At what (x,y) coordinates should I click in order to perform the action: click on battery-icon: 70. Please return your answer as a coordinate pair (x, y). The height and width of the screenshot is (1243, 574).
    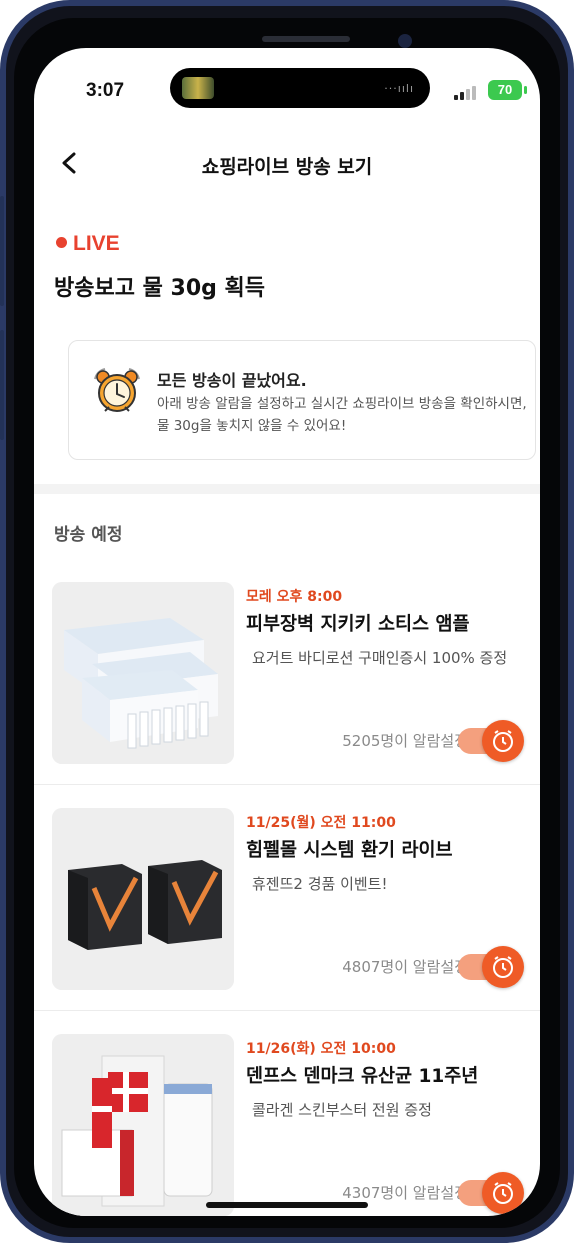
    Looking at the image, I should click on (505, 90).